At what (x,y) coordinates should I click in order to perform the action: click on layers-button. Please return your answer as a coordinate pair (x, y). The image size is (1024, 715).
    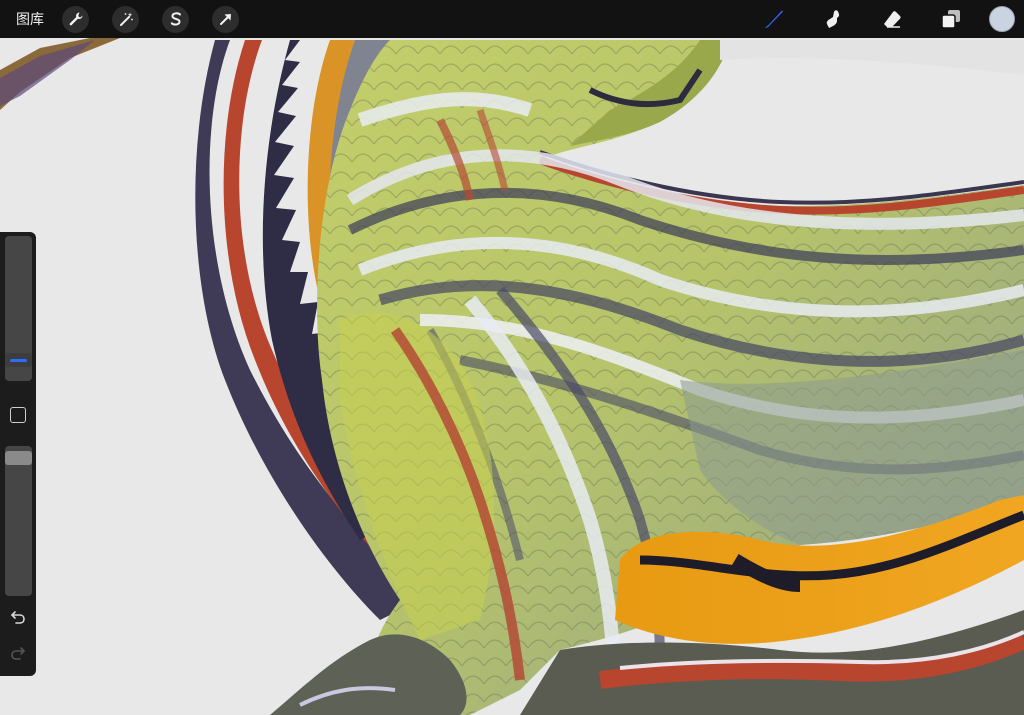
    Looking at the image, I should click on (951, 19).